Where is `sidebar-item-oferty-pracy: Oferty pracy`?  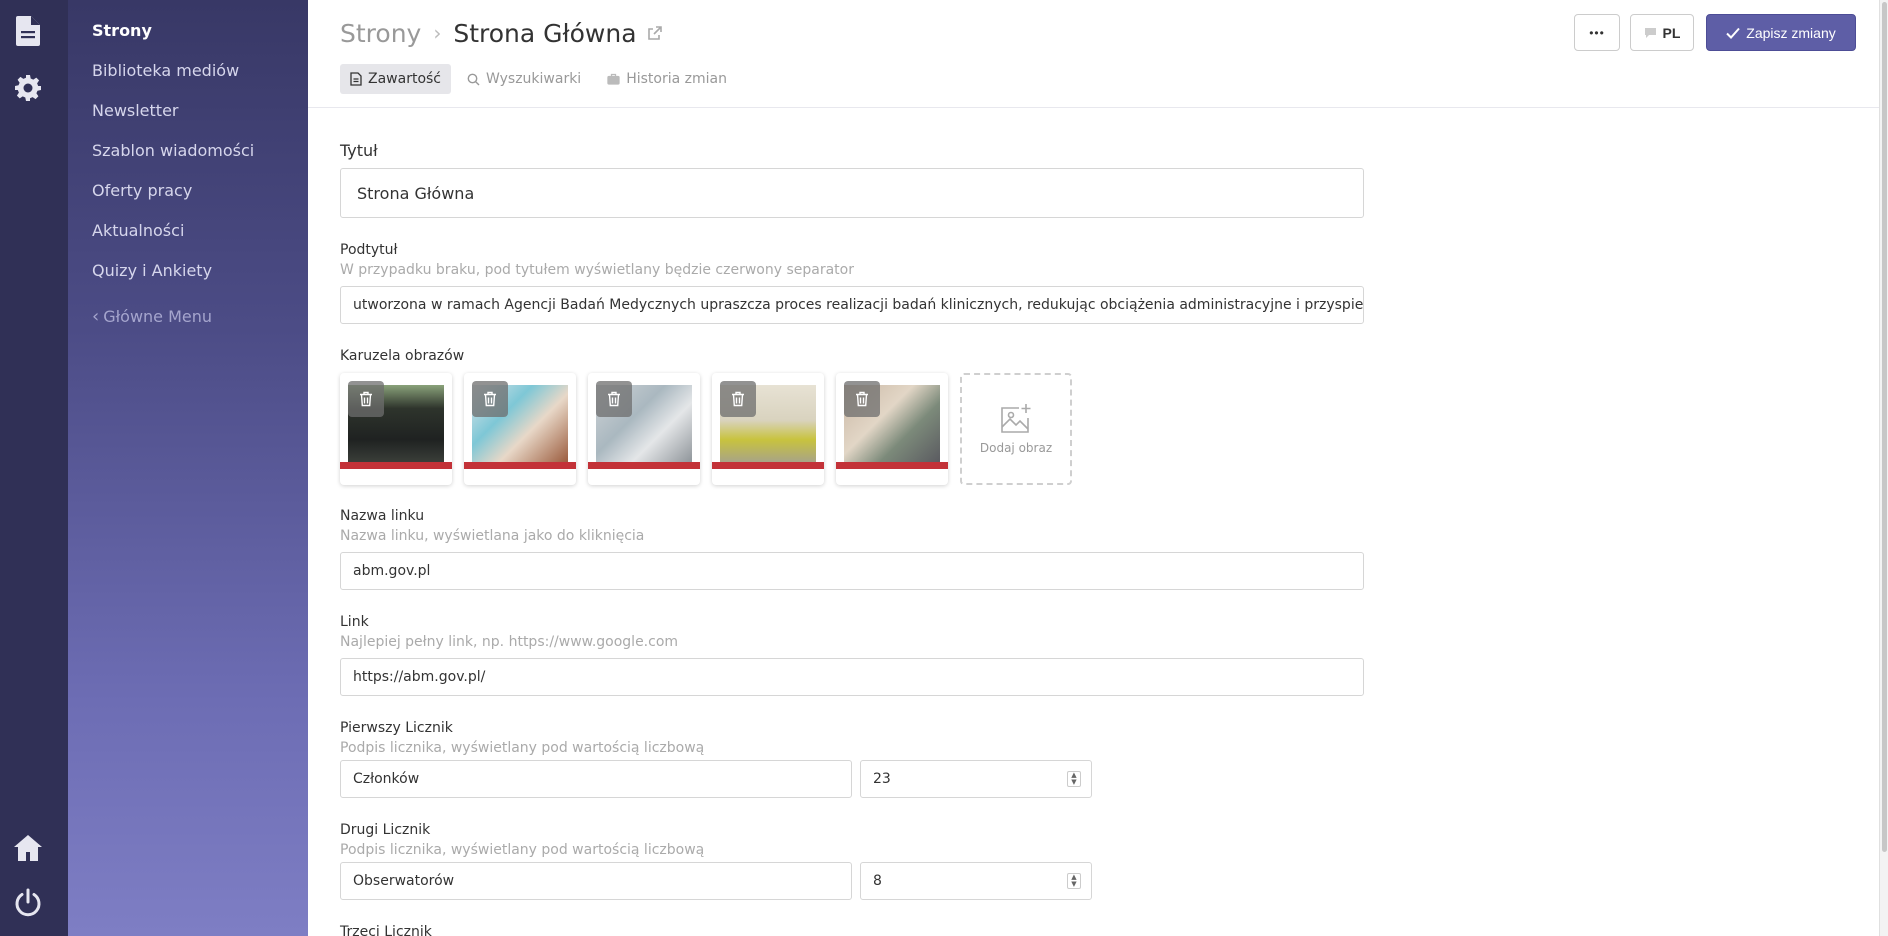
sidebar-item-oferty-pracy: Oferty pracy is located at coordinates (142, 190).